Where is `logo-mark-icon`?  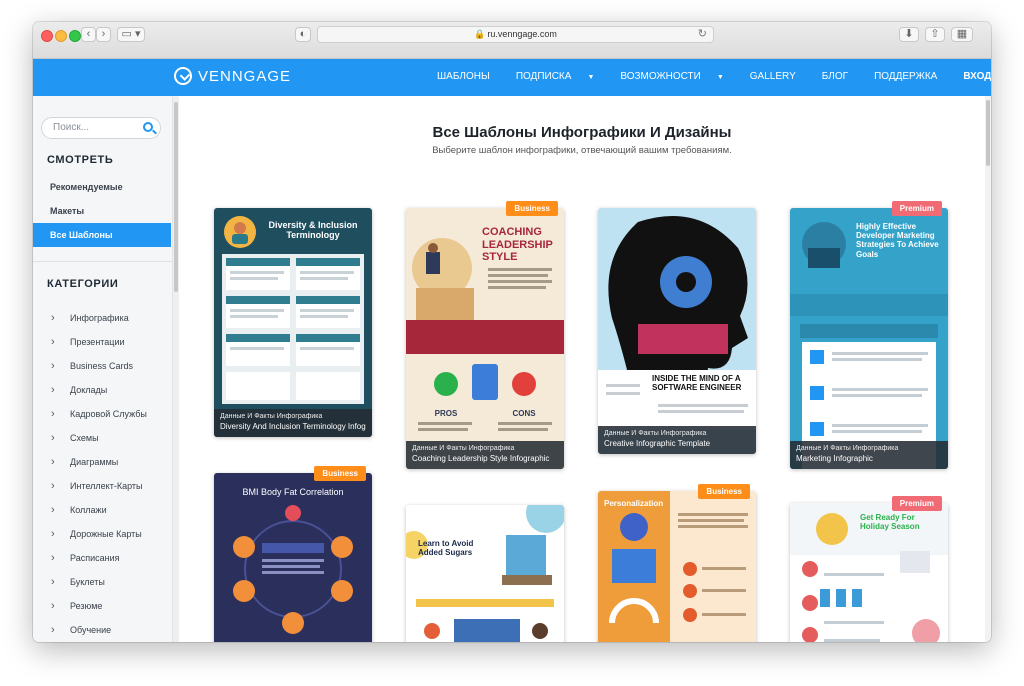 logo-mark-icon is located at coordinates (183, 76).